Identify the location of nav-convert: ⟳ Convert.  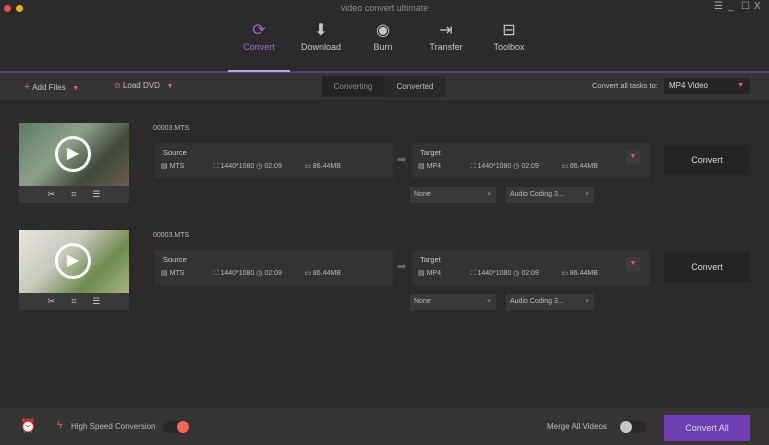
(259, 36).